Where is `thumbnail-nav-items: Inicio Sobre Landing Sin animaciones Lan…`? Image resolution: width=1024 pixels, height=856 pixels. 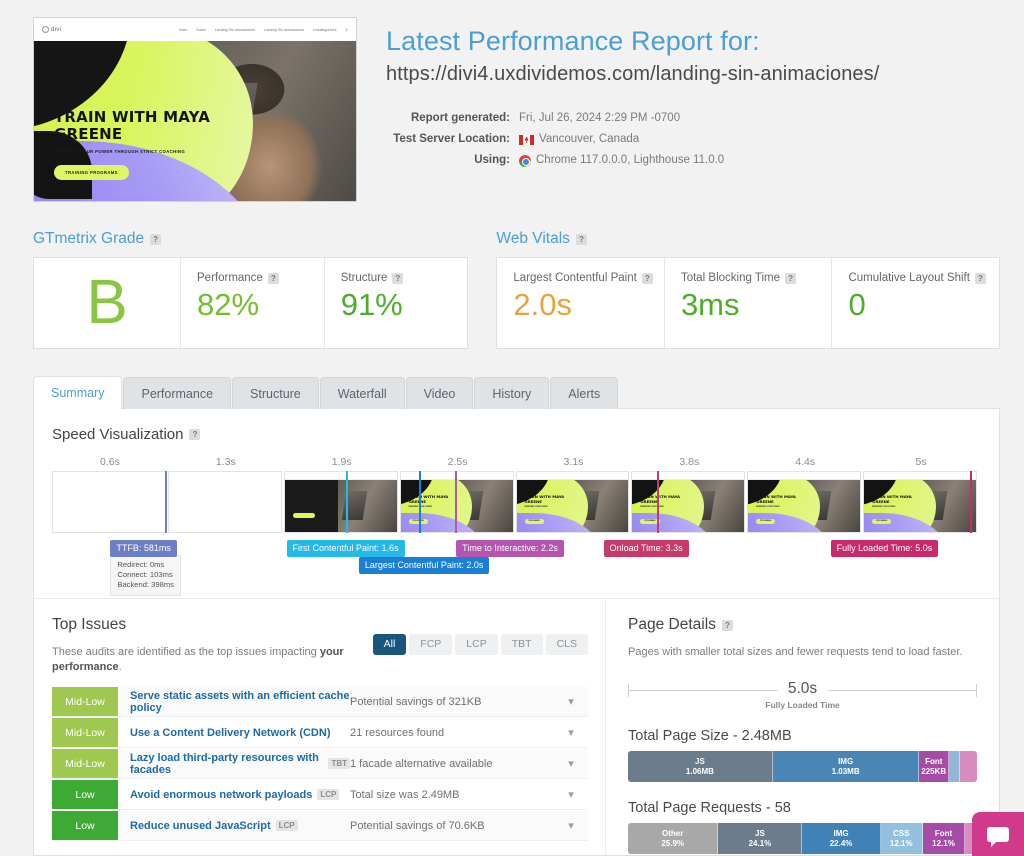 thumbnail-nav-items: Inicio Sobre Landing Sin animaciones Lan… is located at coordinates (263, 29).